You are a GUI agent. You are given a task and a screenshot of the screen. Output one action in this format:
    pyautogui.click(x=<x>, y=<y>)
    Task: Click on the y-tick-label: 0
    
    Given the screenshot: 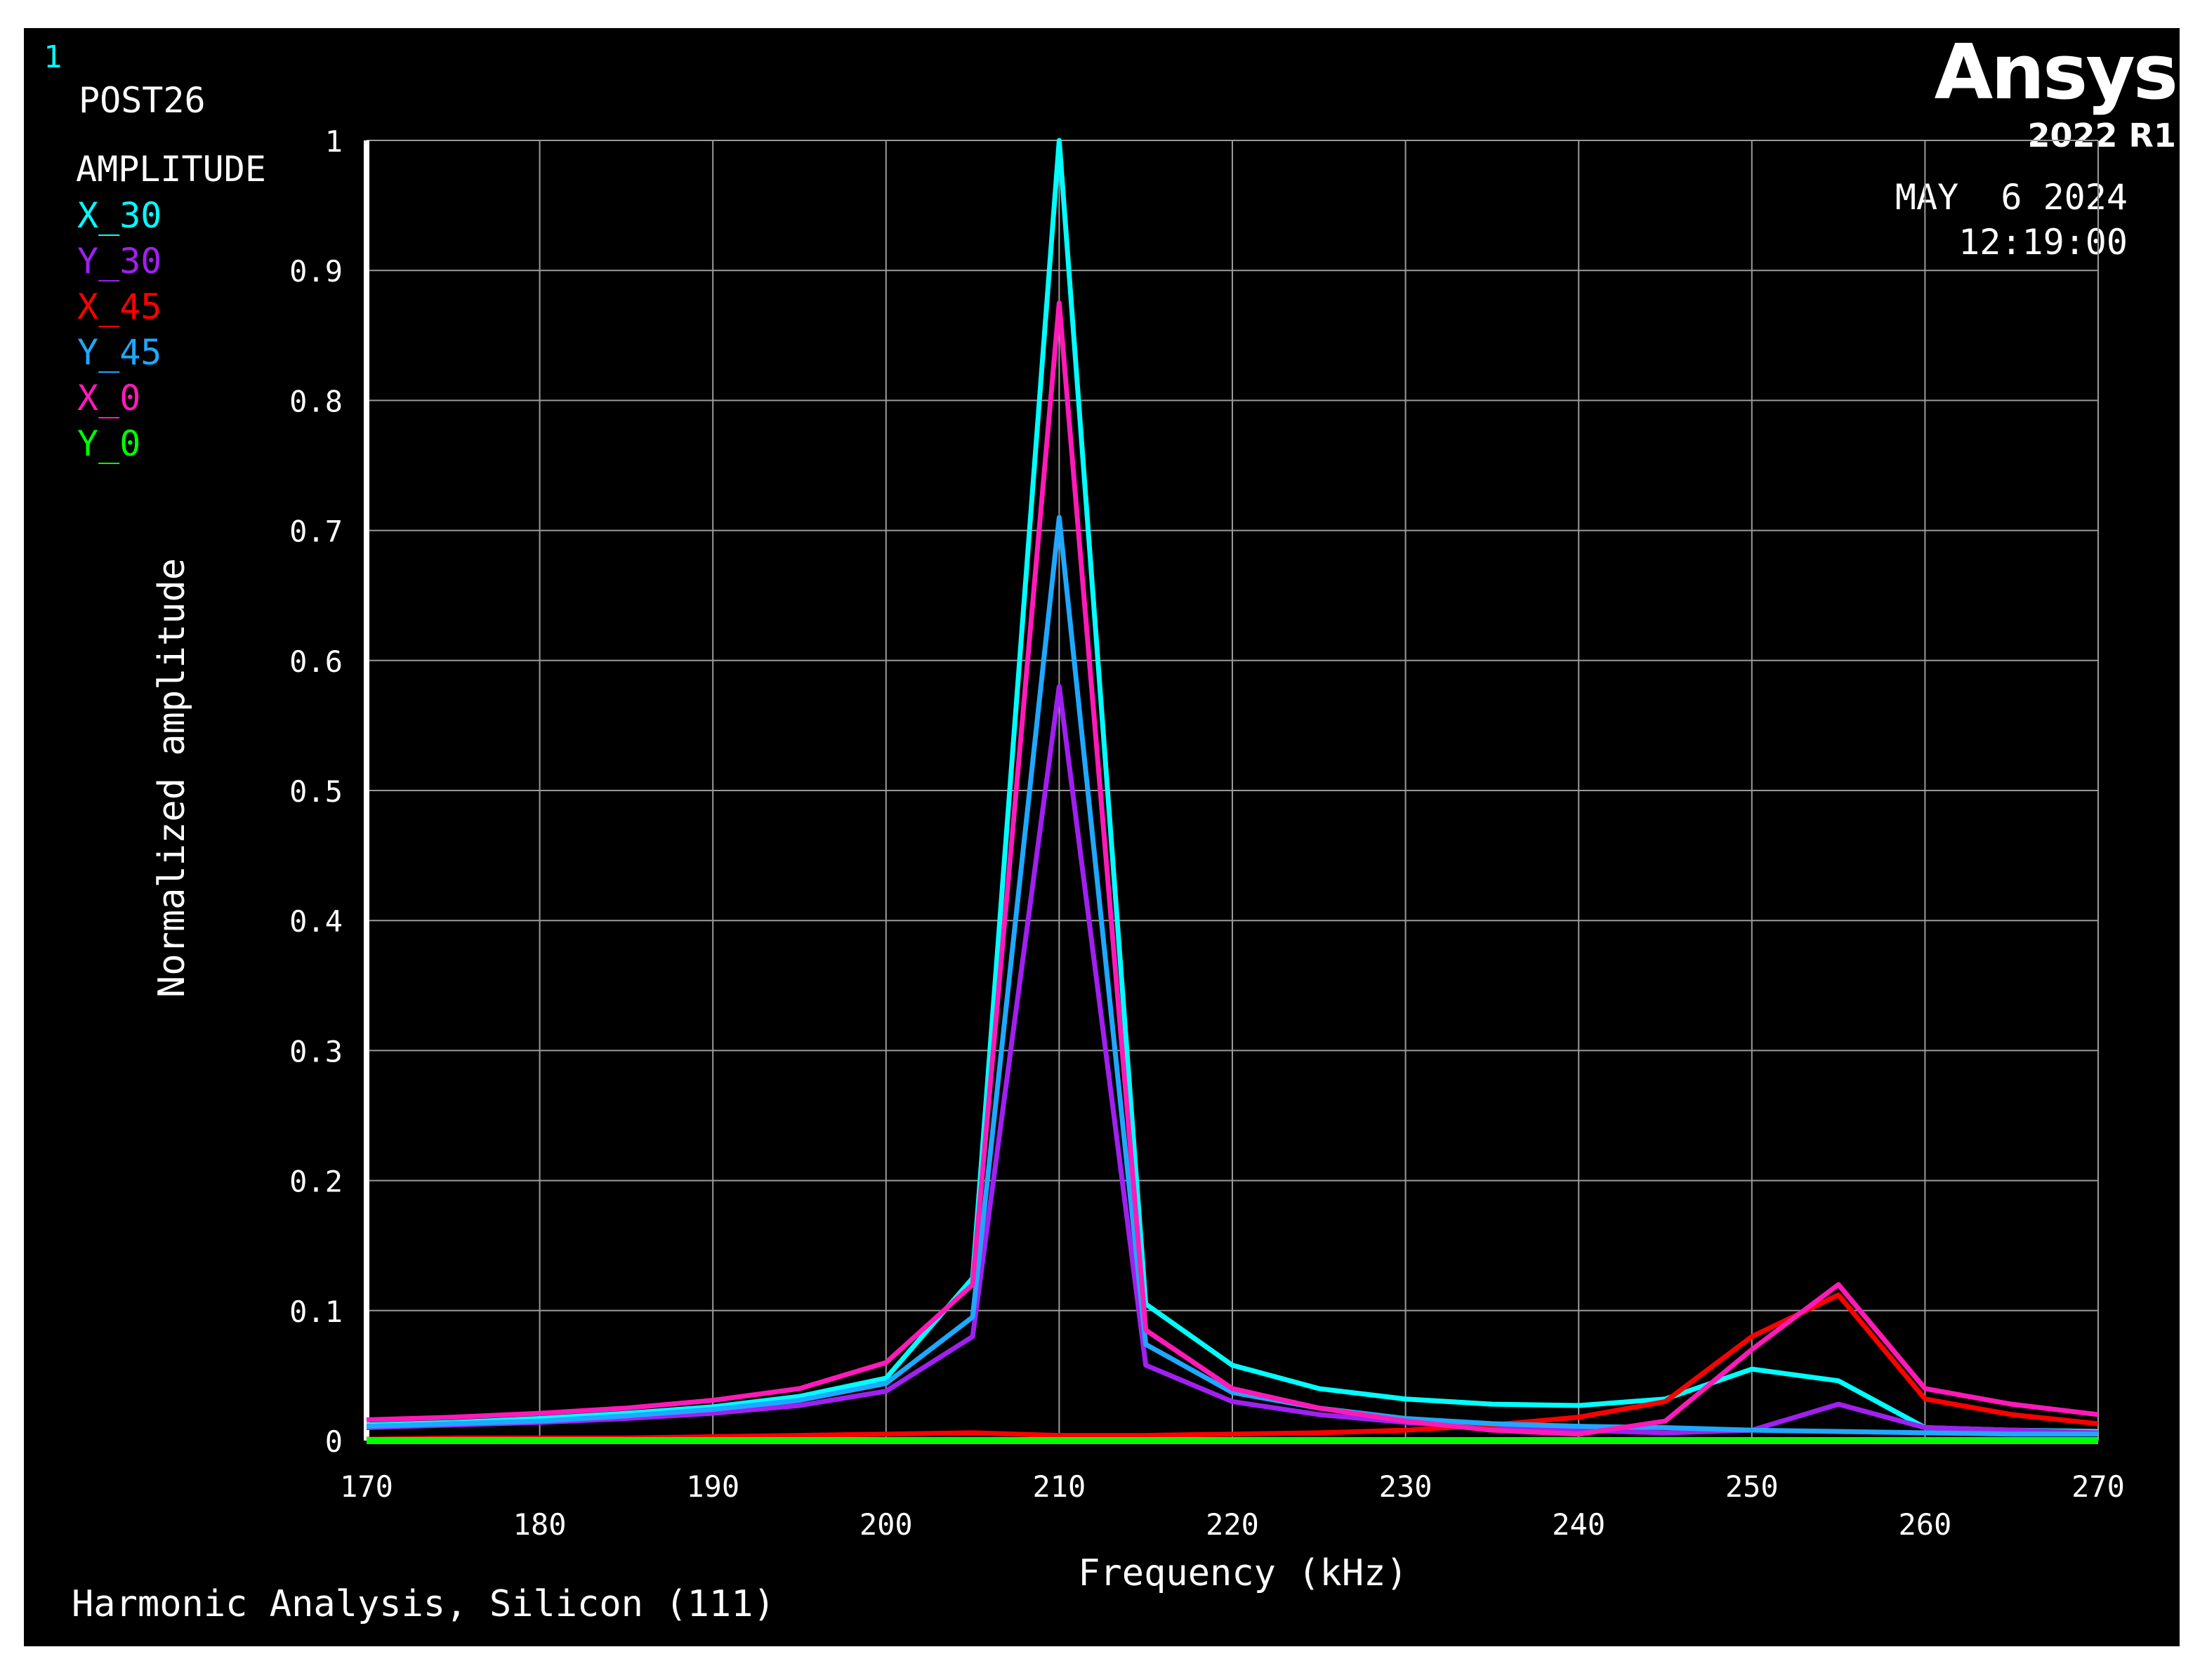 What is the action you would take?
    pyautogui.click(x=334, y=1441)
    